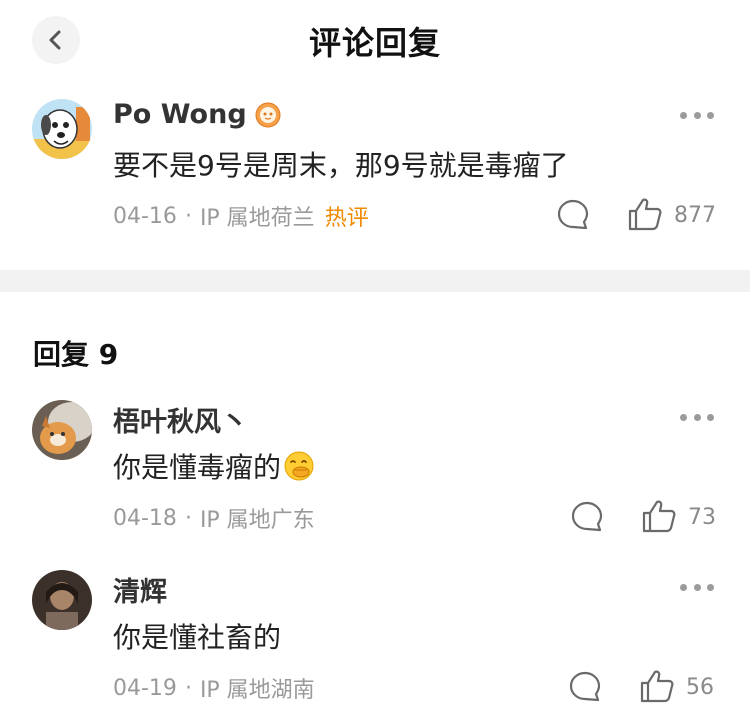 The height and width of the screenshot is (718, 750). Describe the element at coordinates (197, 467) in the screenshot. I see `reply-text: 你是懂毒瘤的` at that location.